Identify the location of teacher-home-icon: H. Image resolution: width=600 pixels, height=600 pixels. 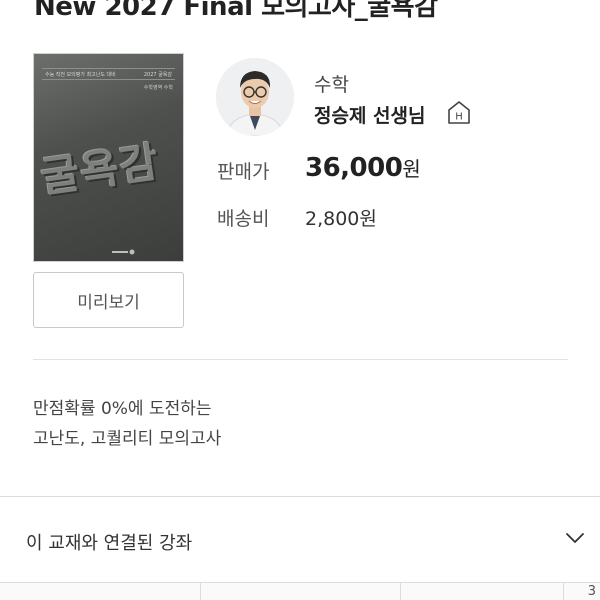
(459, 114).